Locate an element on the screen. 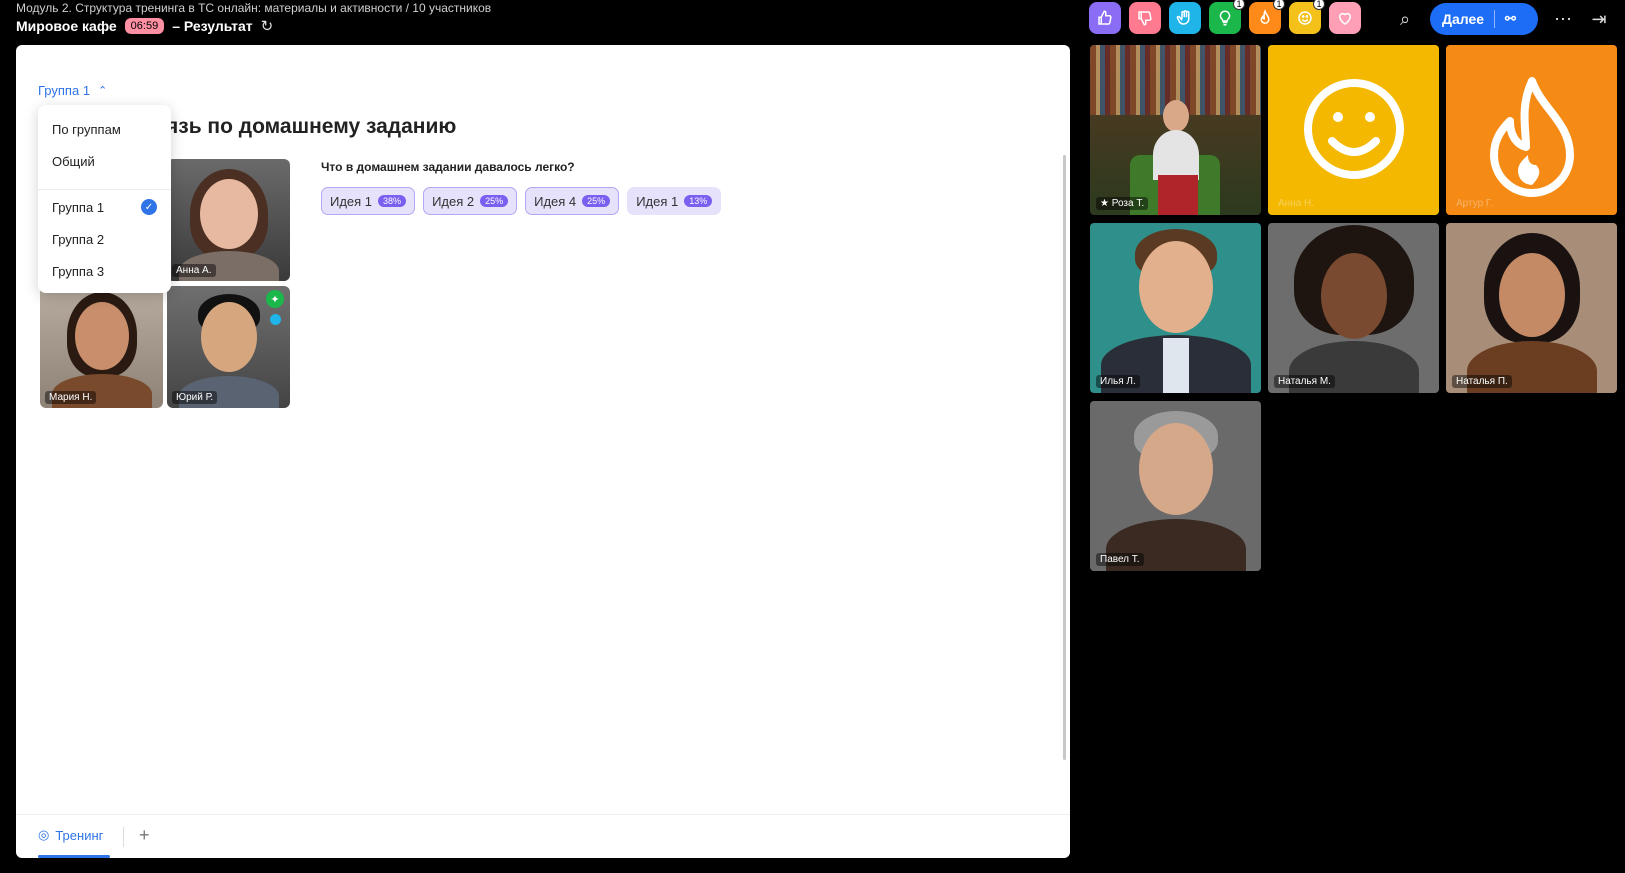  participant-name: Артур Г. is located at coordinates (1474, 203).